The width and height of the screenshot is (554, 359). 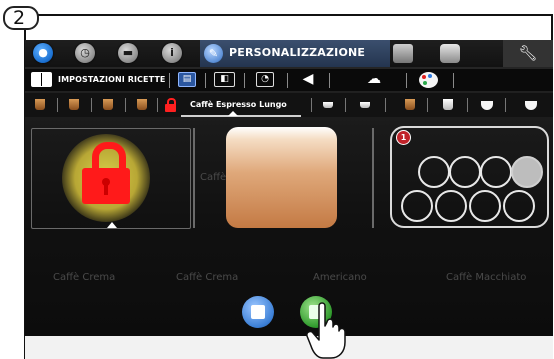 What do you see at coordinates (172, 53) in the screenshot?
I see `info-icon: i` at bounding box center [172, 53].